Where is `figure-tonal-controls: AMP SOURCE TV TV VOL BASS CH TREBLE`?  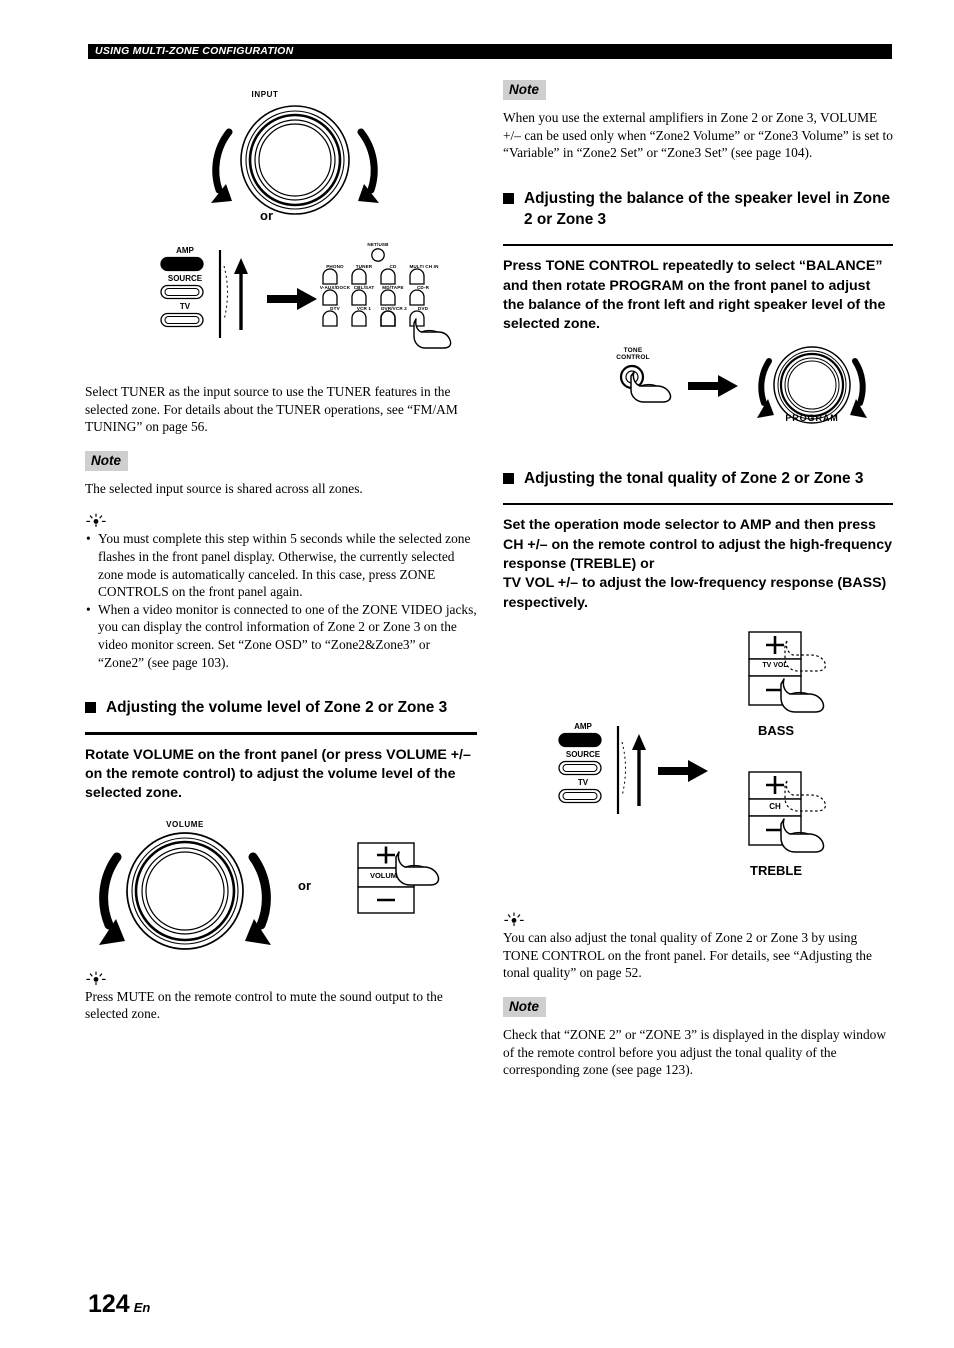 figure-tonal-controls: AMP SOURCE TV TV VOL BASS CH TREBLE is located at coordinates (698, 764).